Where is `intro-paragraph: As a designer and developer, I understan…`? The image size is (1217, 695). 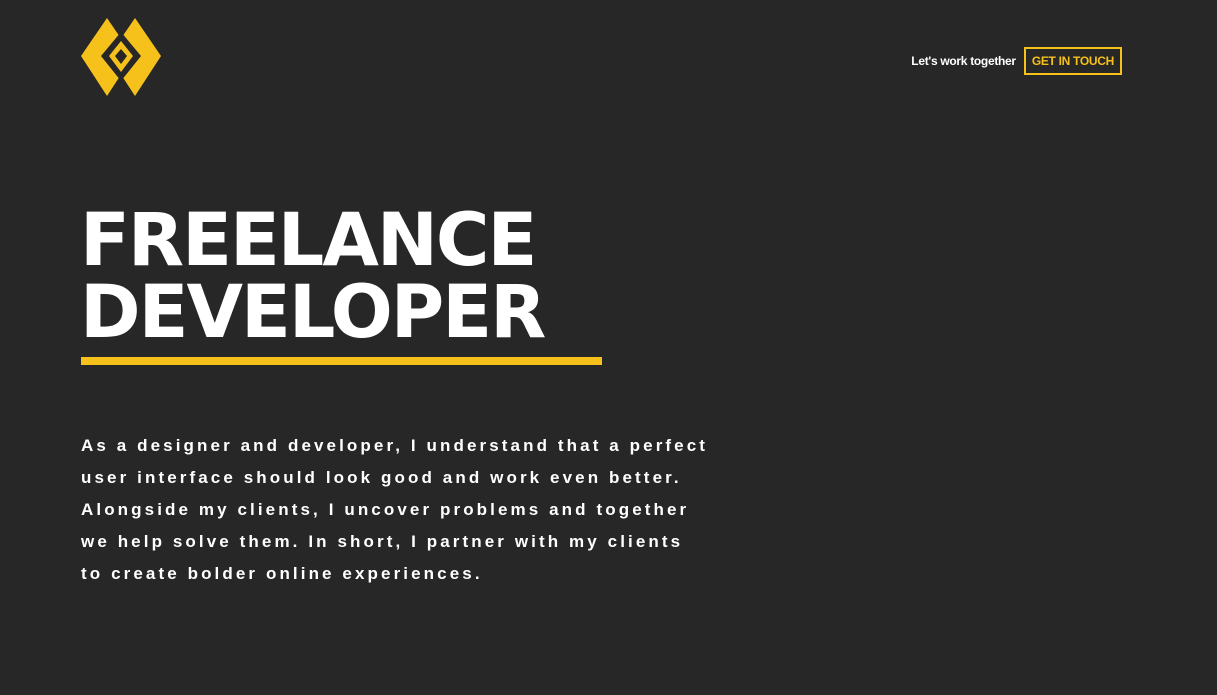 intro-paragraph: As a designer and developer, I understan… is located at coordinates (411, 510).